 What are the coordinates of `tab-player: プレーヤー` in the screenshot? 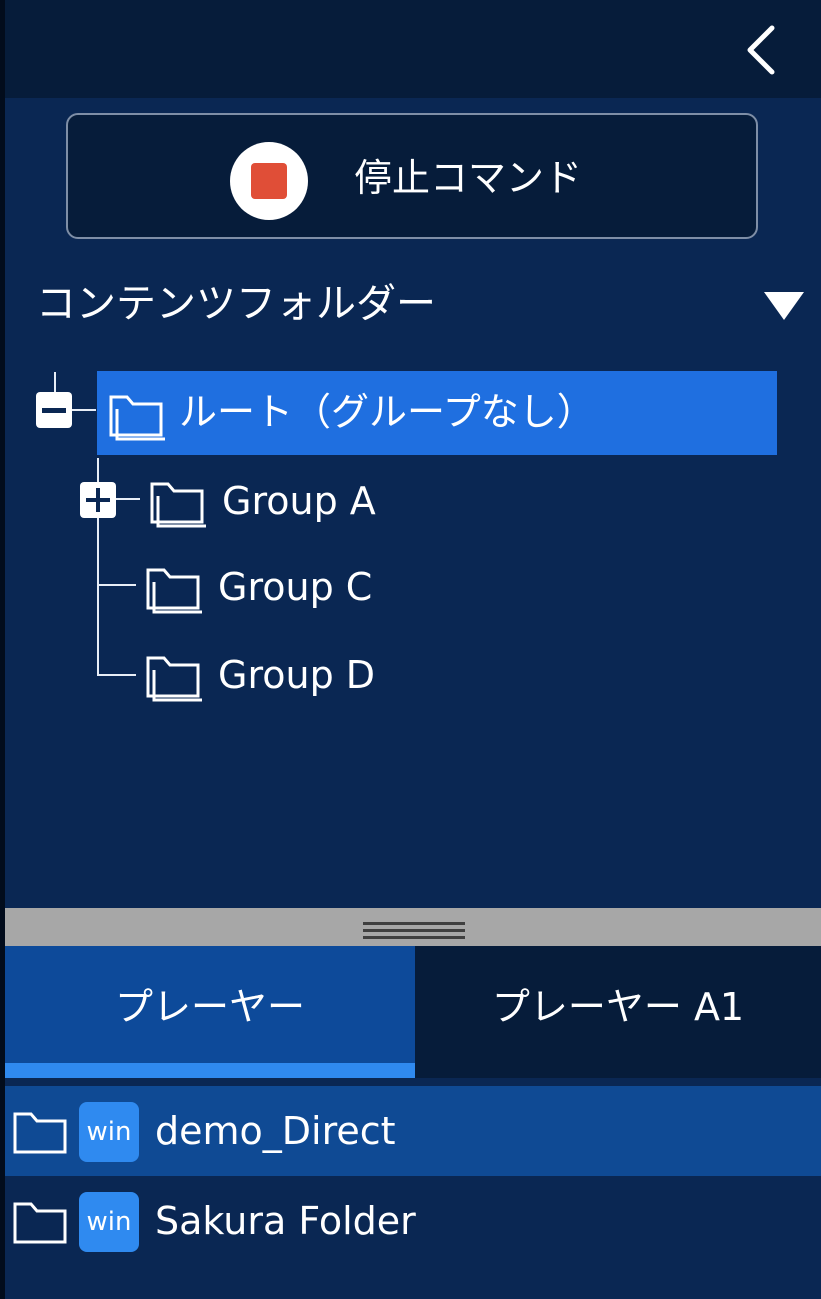 It's located at (210, 1012).